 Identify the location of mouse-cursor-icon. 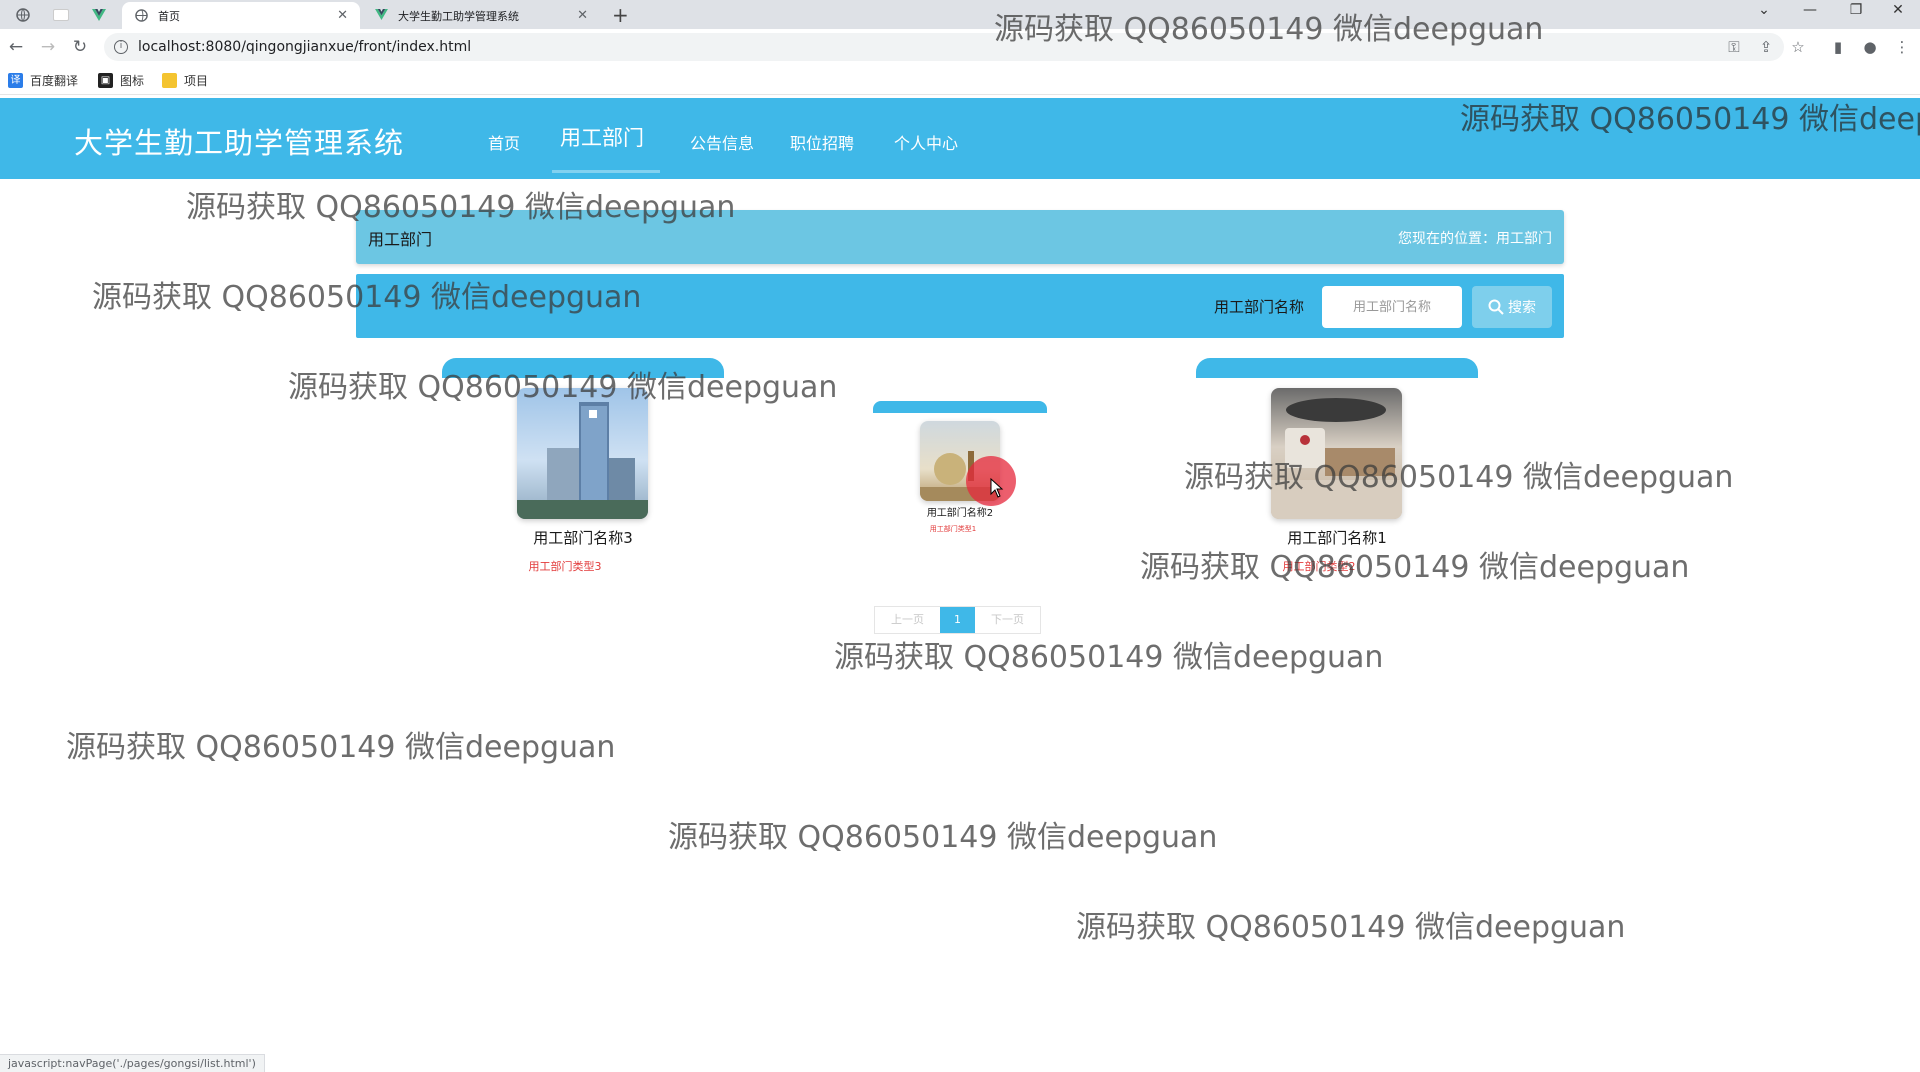
(997, 488).